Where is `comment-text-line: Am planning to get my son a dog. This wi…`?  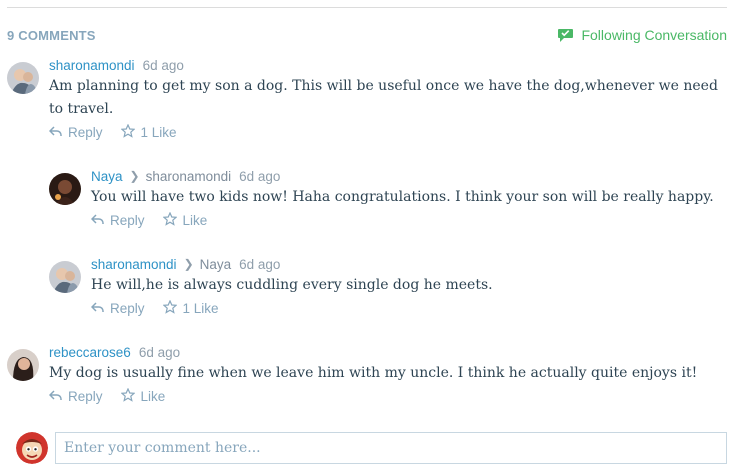 comment-text-line: Am planning to get my son a dog. This wi… is located at coordinates (383, 86).